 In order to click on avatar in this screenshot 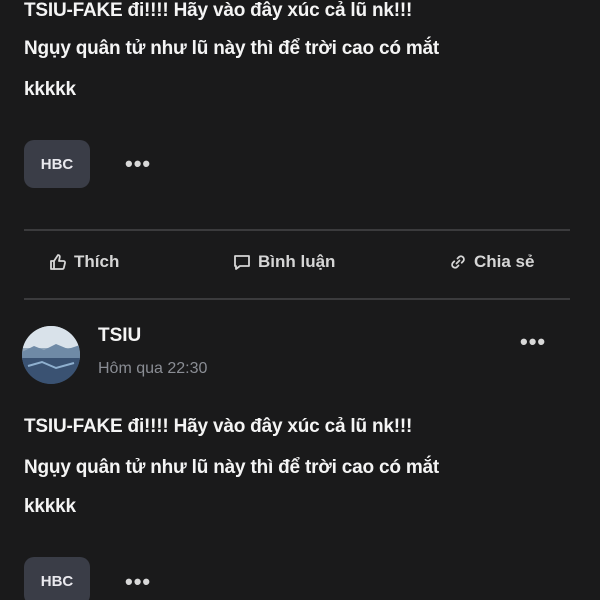, I will do `click(51, 355)`.